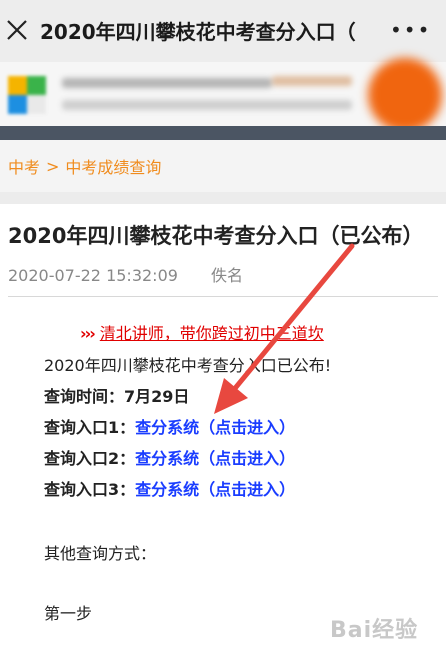  I want to click on page-title: 2020年四川攀枝花中考查分入口（, so click(198, 32).